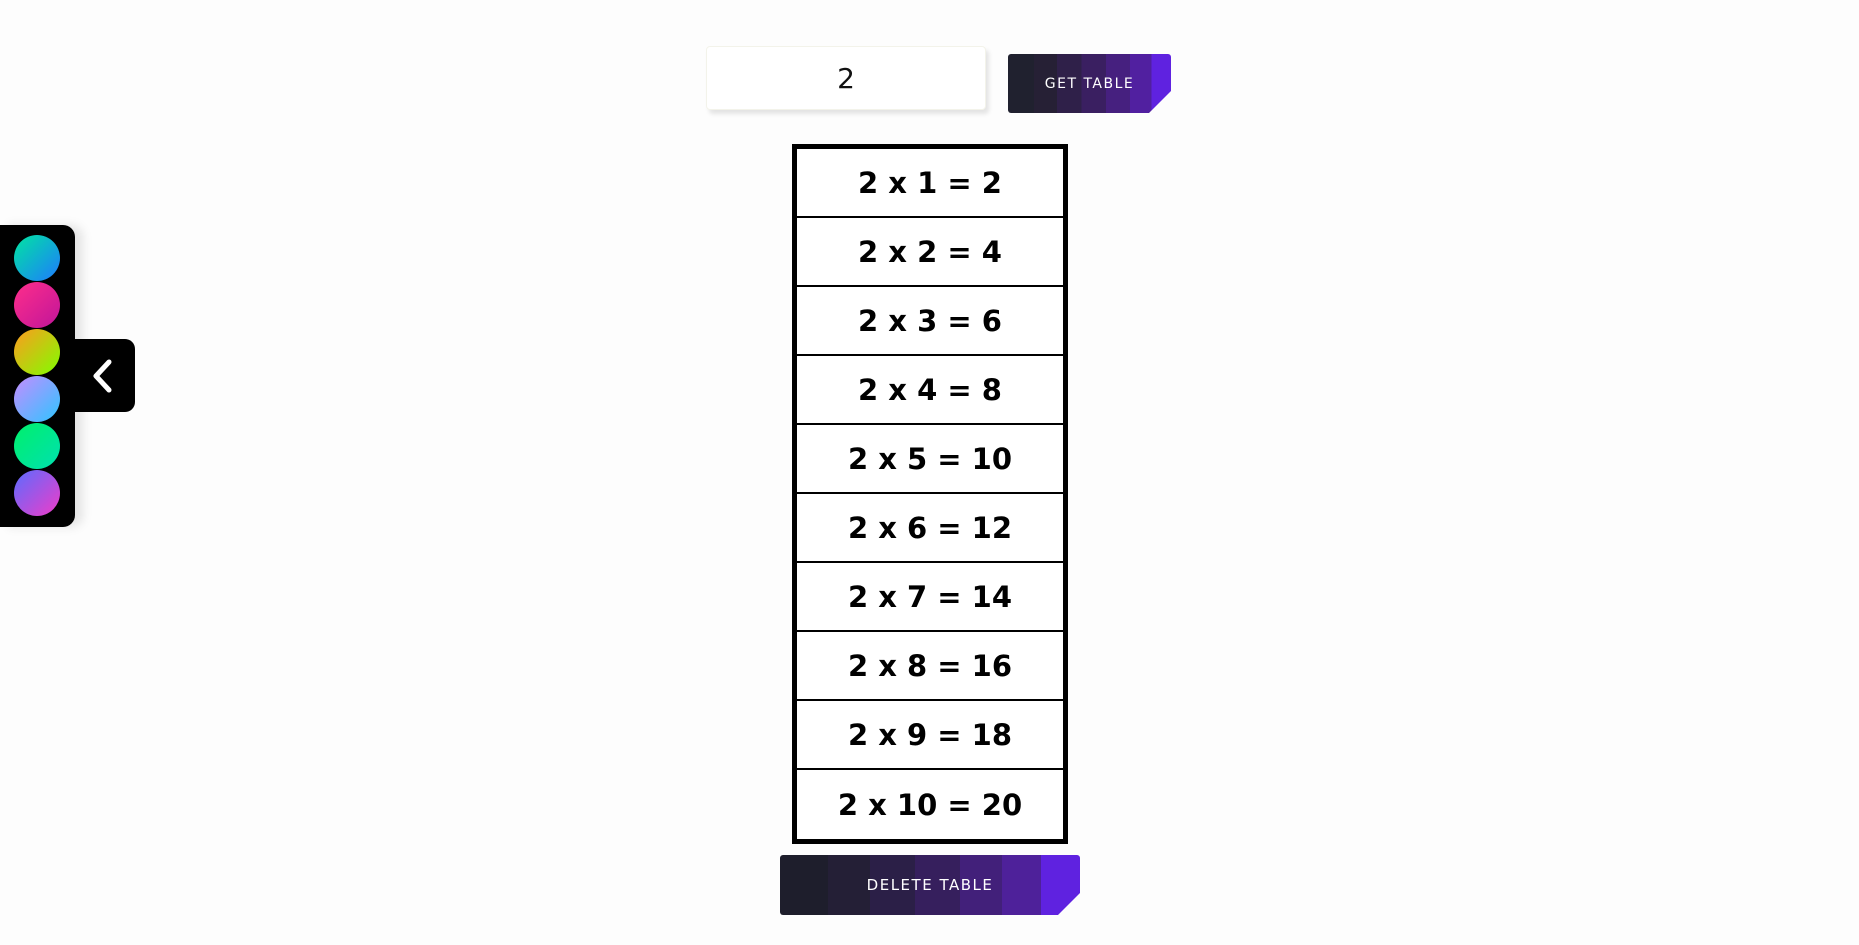  What do you see at coordinates (37, 399) in the screenshot?
I see `color-swatch-lilac-sky` at bounding box center [37, 399].